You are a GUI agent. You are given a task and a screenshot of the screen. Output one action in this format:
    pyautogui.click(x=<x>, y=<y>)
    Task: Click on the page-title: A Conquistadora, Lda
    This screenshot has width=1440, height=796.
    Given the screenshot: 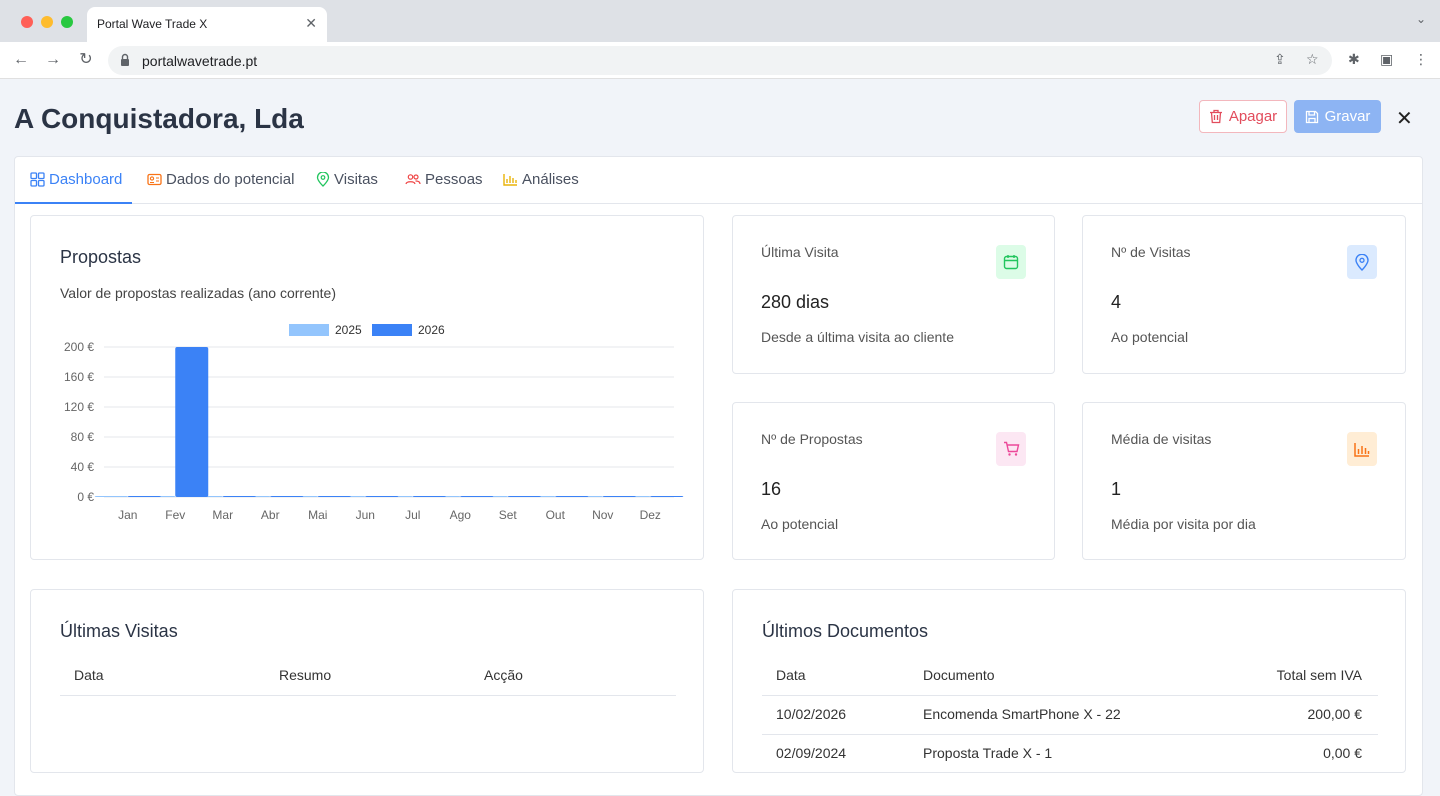 What is the action you would take?
    pyautogui.click(x=159, y=118)
    